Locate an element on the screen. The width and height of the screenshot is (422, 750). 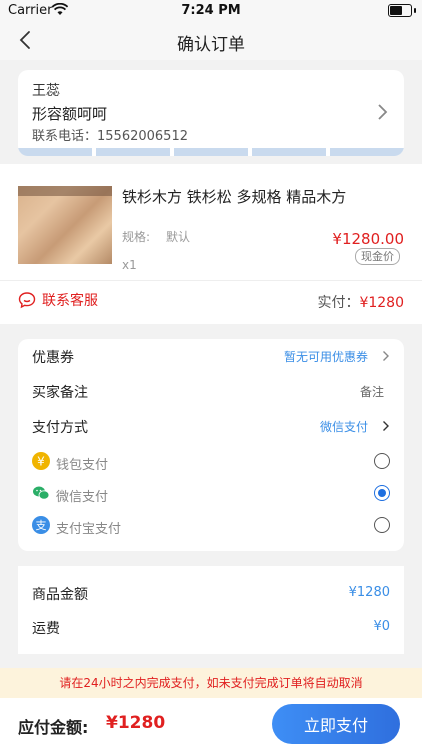
address-detail: 形容额呵呵 is located at coordinates (70, 114).